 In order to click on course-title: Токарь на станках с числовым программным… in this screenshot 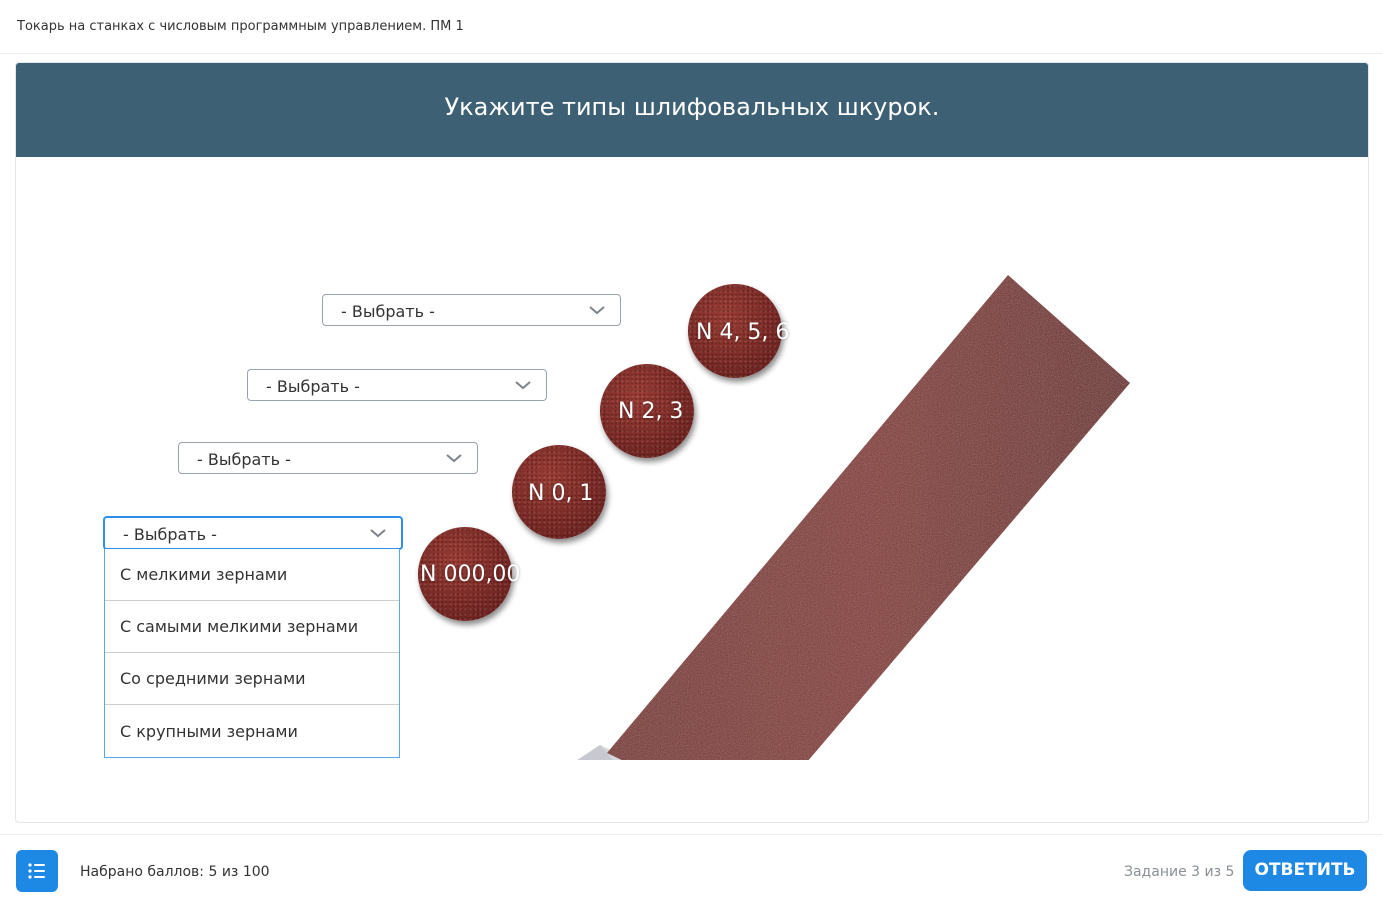, I will do `click(240, 26)`.